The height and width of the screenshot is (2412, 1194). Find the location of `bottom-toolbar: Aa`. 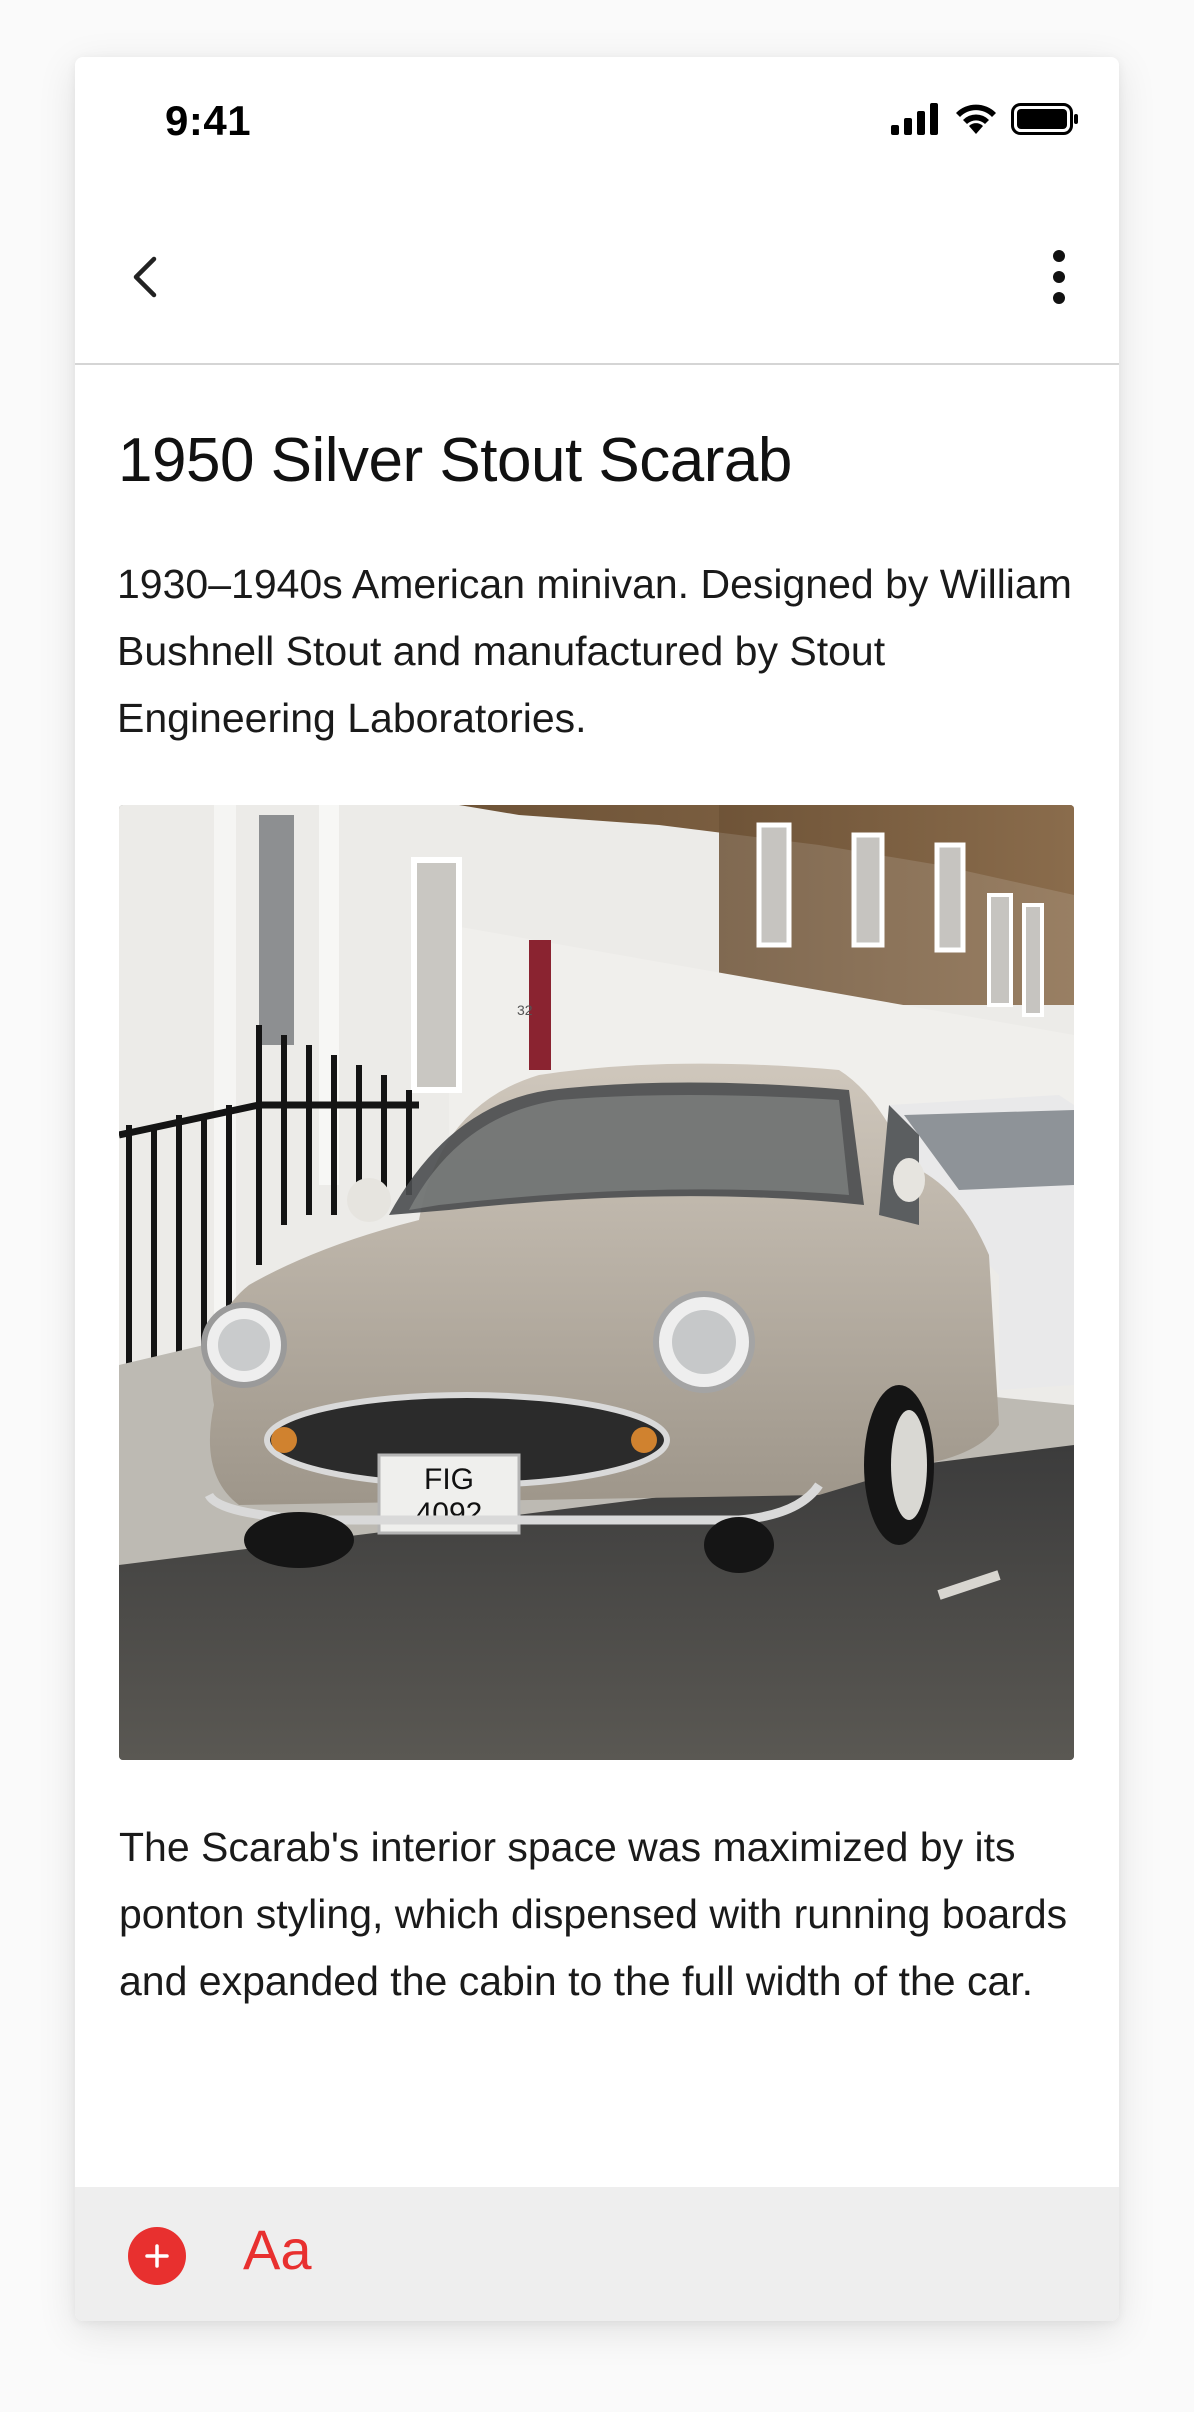

bottom-toolbar: Aa is located at coordinates (597, 2254).